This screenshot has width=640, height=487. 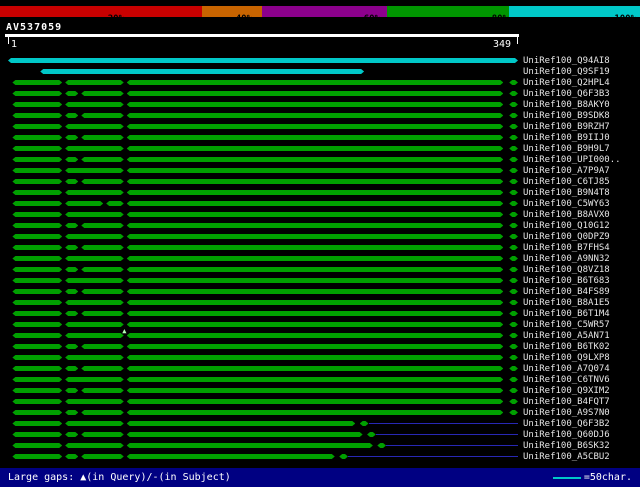 I want to click on hit-label: UniRef100_B6SK32, so click(x=566, y=446).